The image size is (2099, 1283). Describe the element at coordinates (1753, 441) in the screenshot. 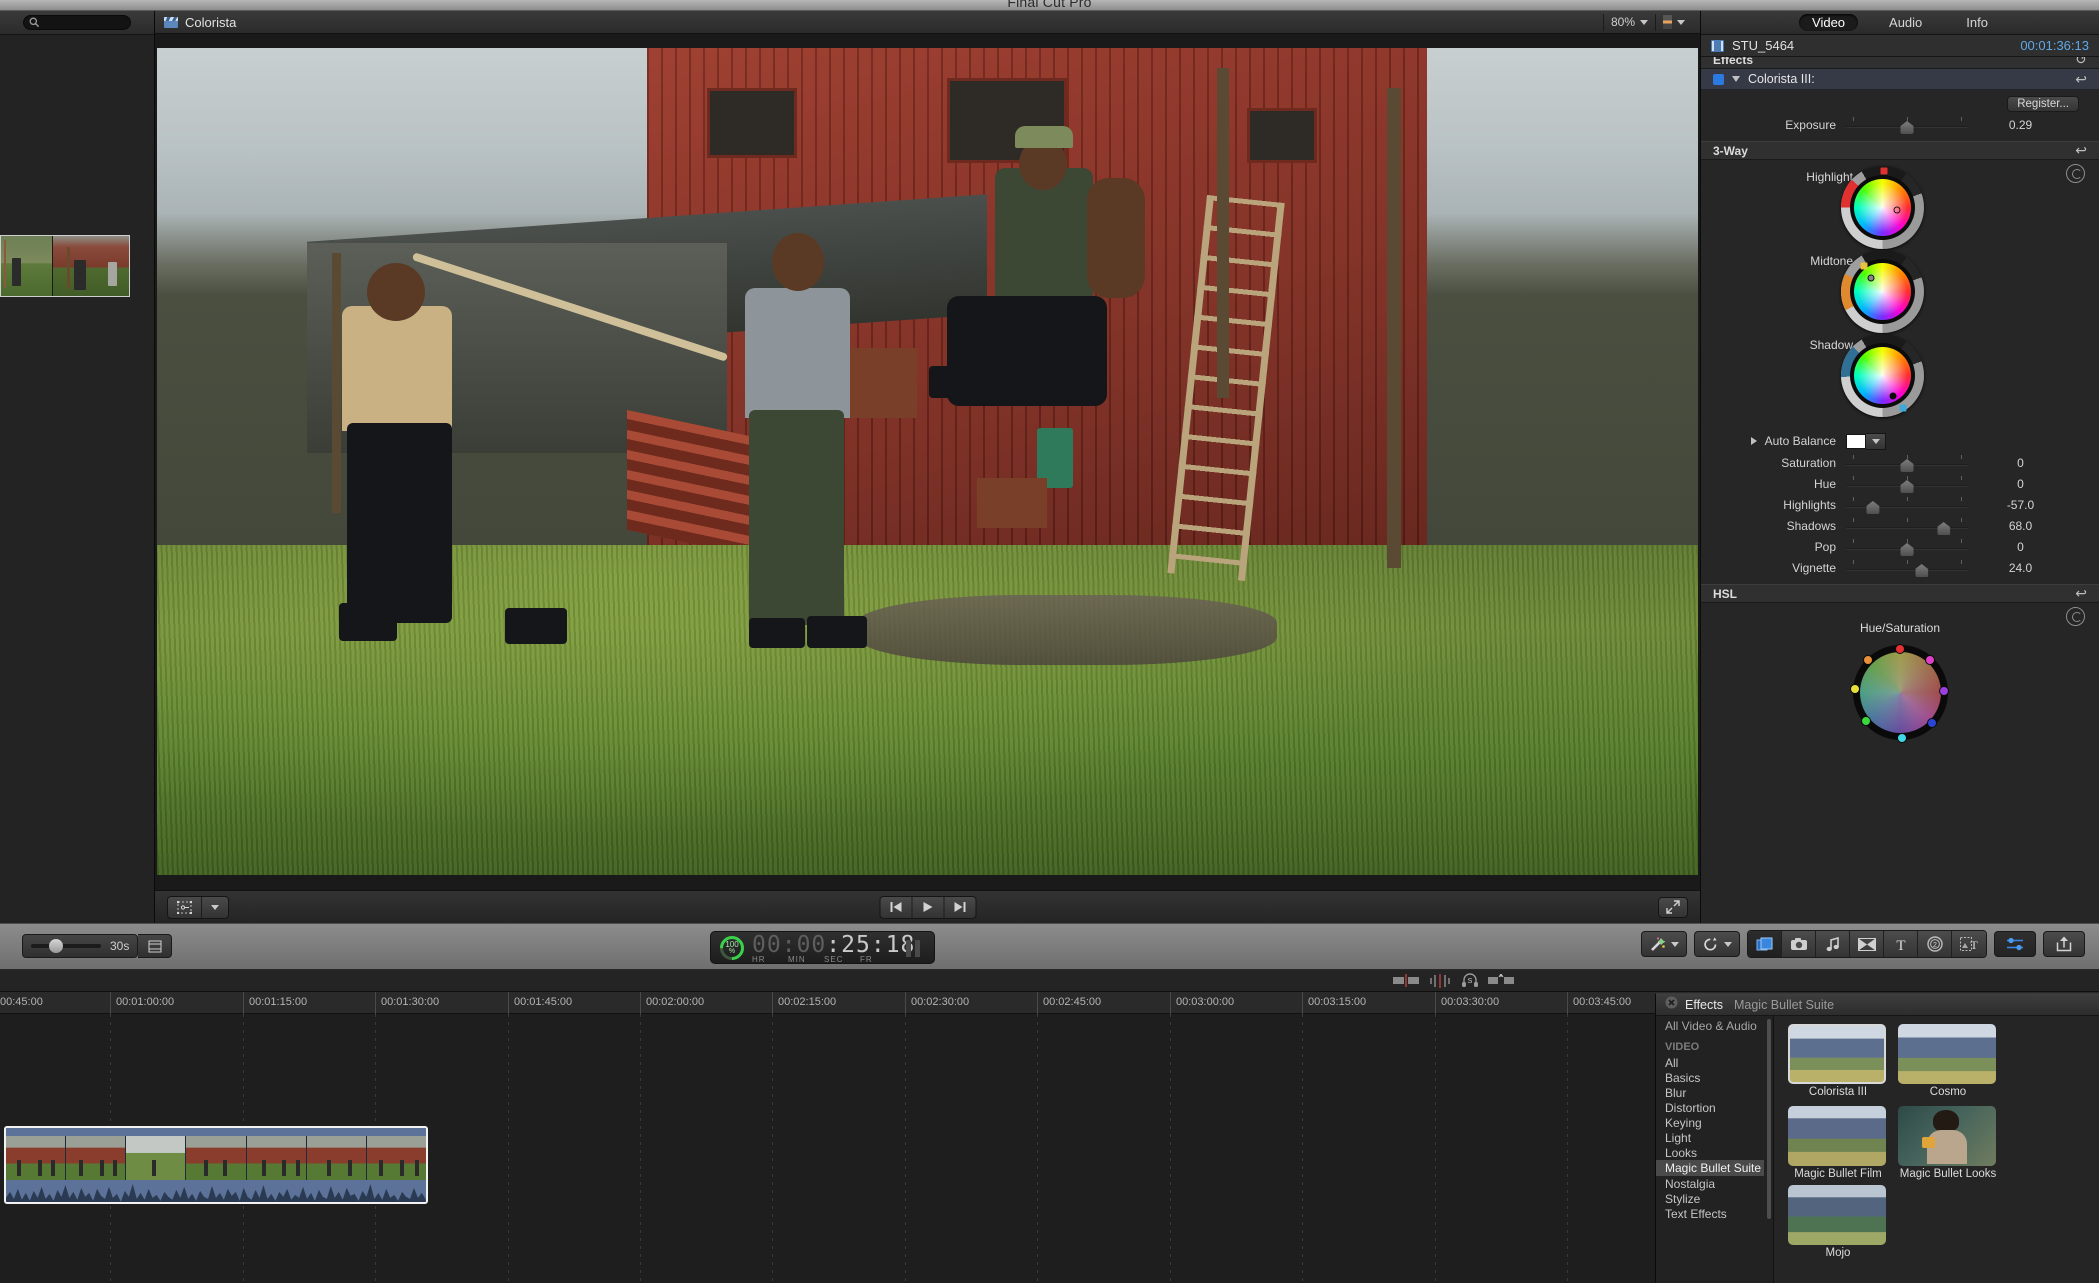

I see `chevron-right-icon` at that location.